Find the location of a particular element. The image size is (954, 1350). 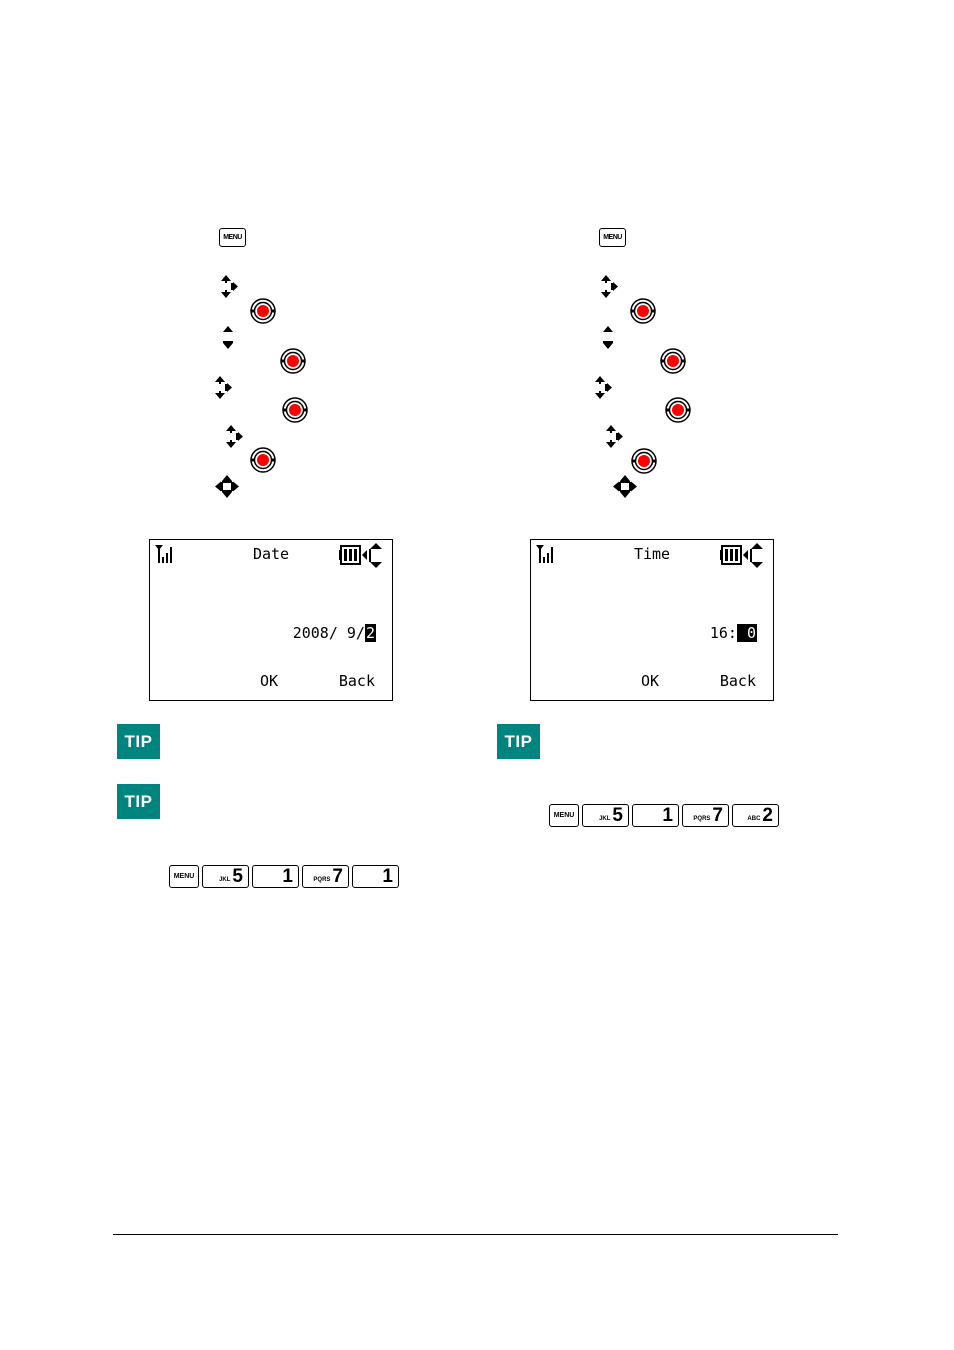

time-value-cursor: 0 is located at coordinates (746, 633).